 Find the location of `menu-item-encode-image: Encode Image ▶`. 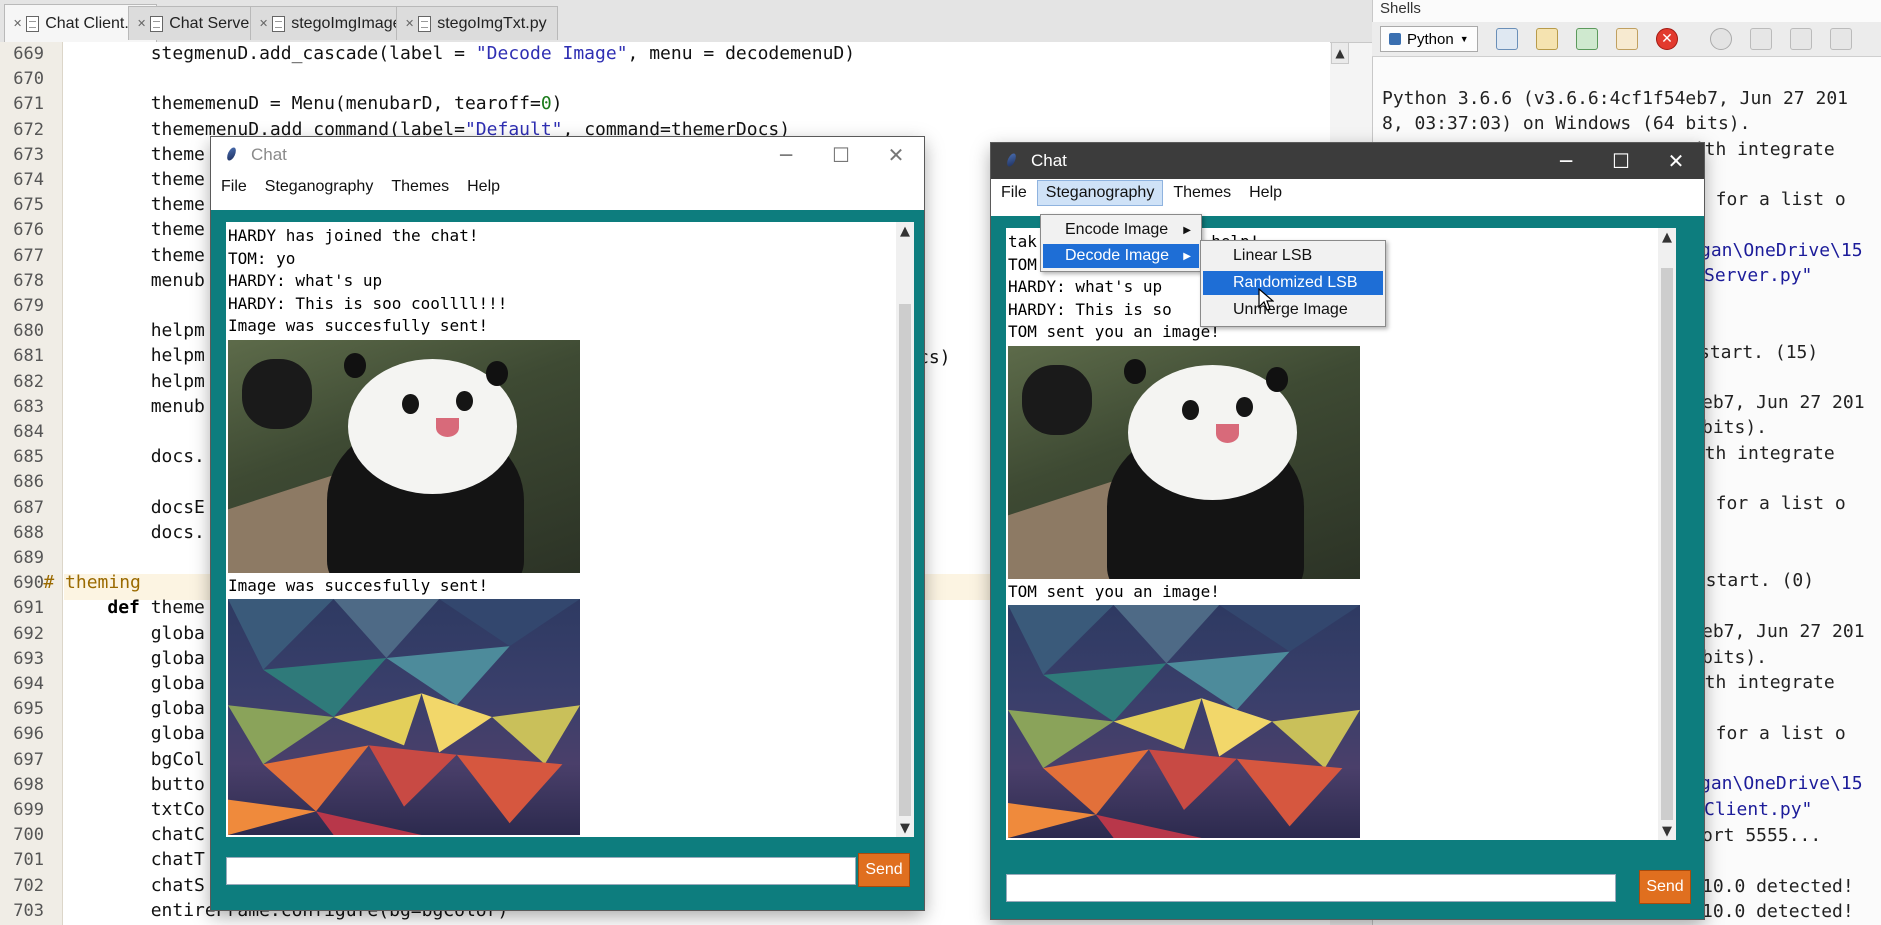

menu-item-encode-image: Encode Image ▶ is located at coordinates (1121, 230).